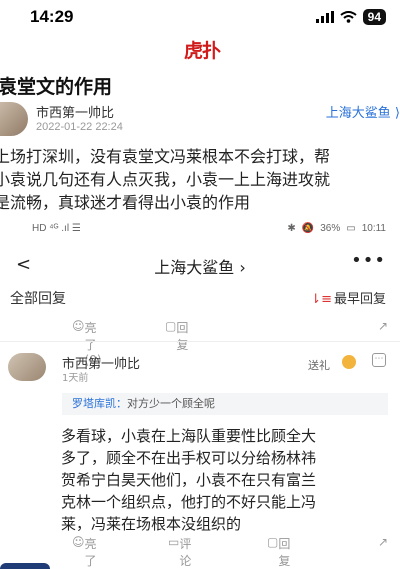 This screenshot has height=569, width=400. I want to click on post-date: 2022-01-22 22:24, so click(79, 127).